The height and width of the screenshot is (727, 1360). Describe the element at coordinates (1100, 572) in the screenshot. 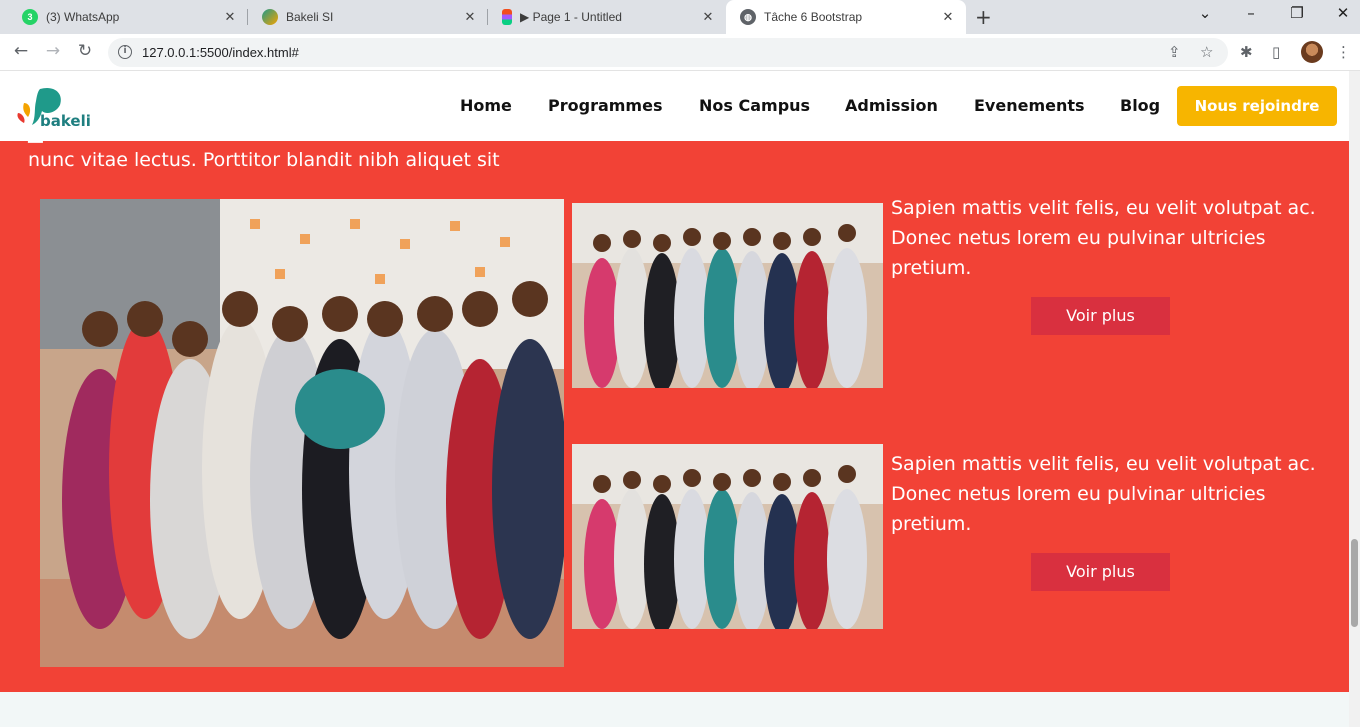

I see `voir-plus-button-2: Voir plus` at that location.